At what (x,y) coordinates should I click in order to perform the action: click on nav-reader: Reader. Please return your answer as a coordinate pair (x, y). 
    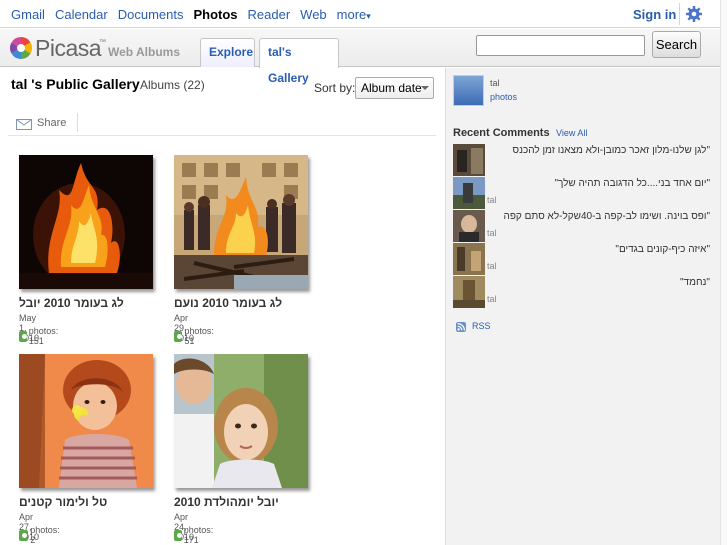
    Looking at the image, I should click on (269, 14).